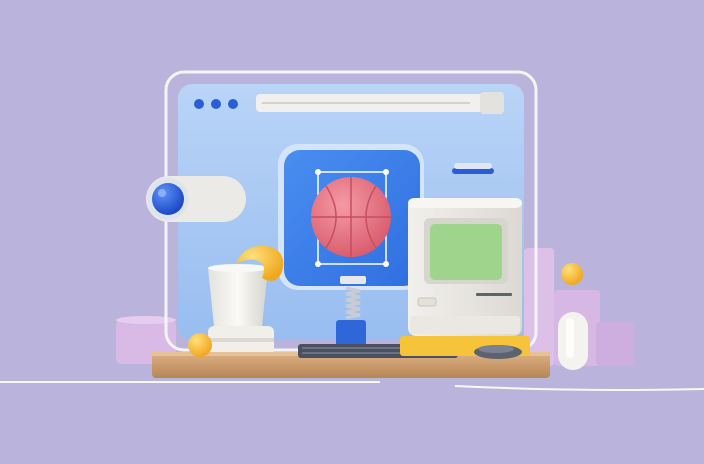  What do you see at coordinates (200, 345) in the screenshot?
I see `yellow-ball-left` at bounding box center [200, 345].